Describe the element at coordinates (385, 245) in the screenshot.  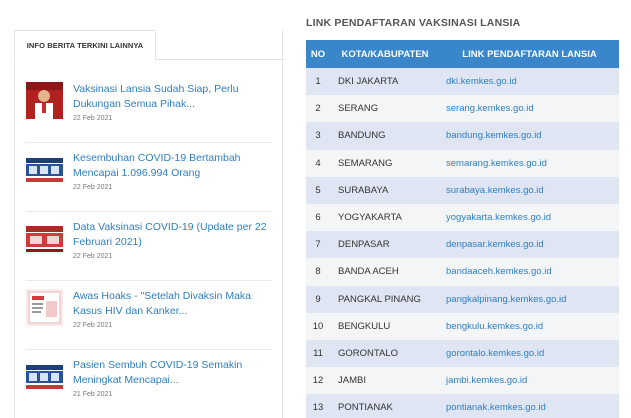
I see `row-city: DENPASAR` at that location.